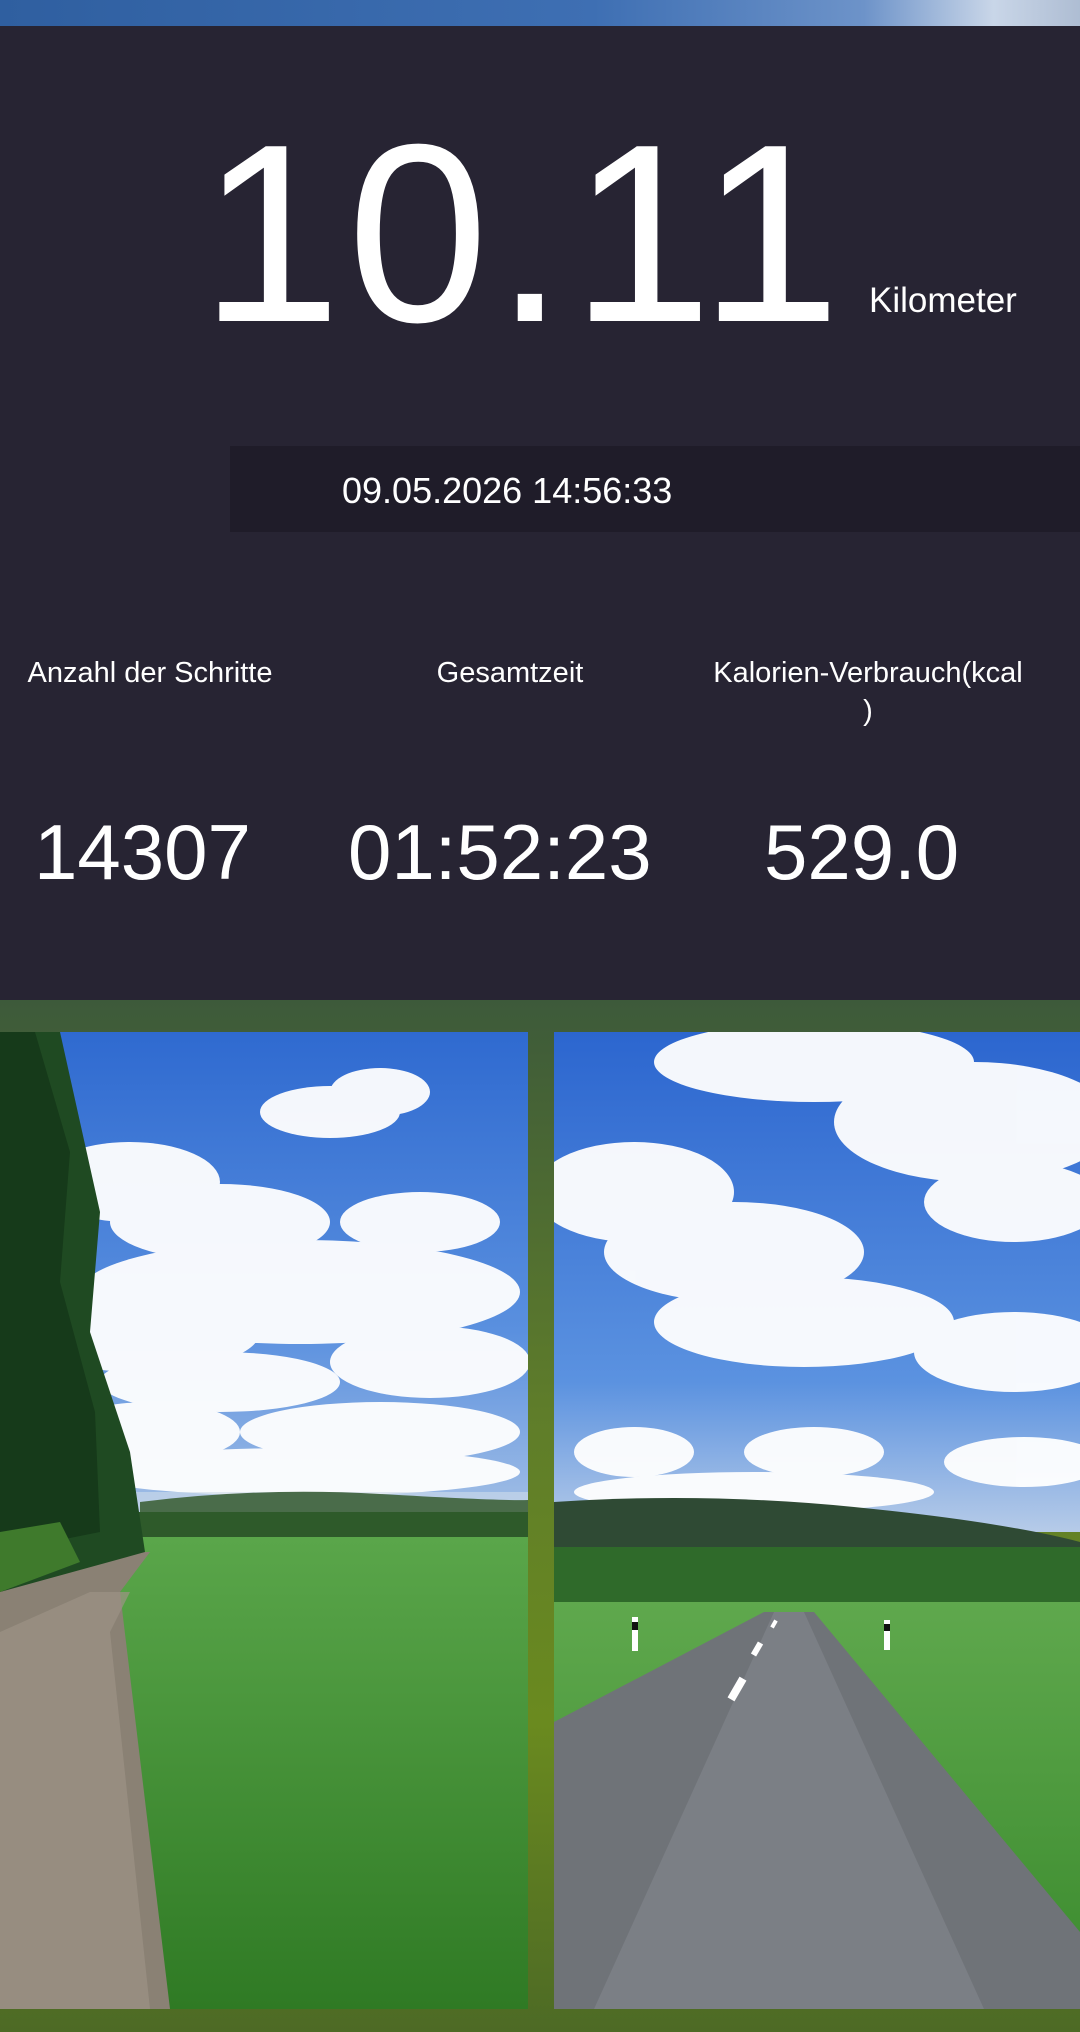  Describe the element at coordinates (510, 673) in the screenshot. I see `total-time-label: Gesamtzeit` at that location.